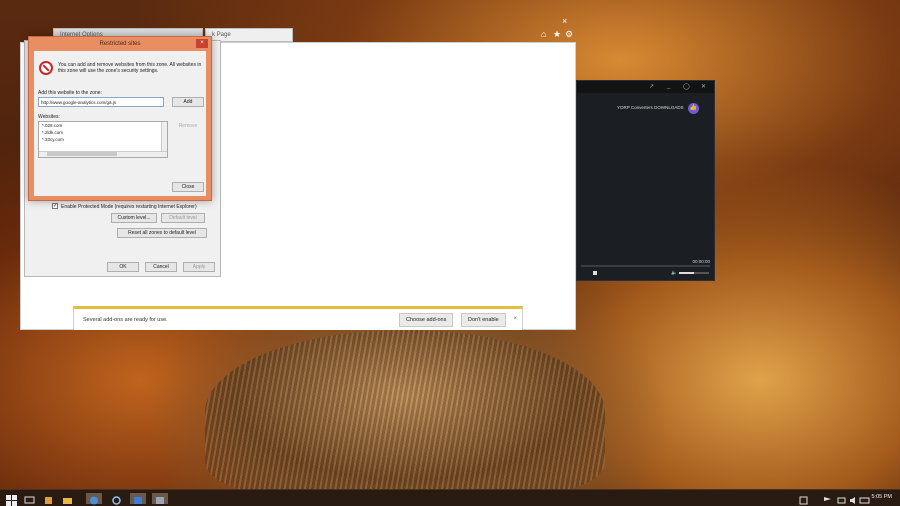 This screenshot has height=506, width=900. What do you see at coordinates (202, 43) in the screenshot?
I see `dialog-close-button: ×` at bounding box center [202, 43].